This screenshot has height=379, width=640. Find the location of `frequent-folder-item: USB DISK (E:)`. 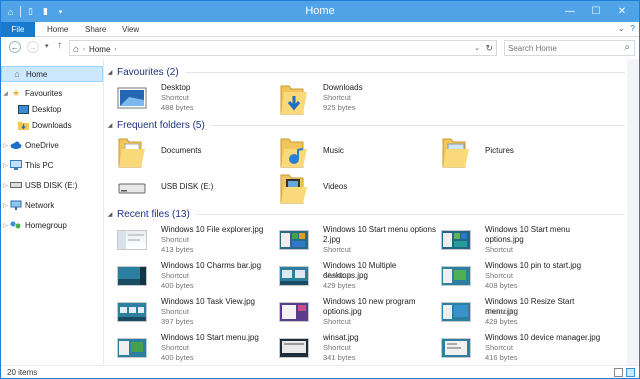

frequent-folder-item: USB DISK (E:) is located at coordinates (197, 188).